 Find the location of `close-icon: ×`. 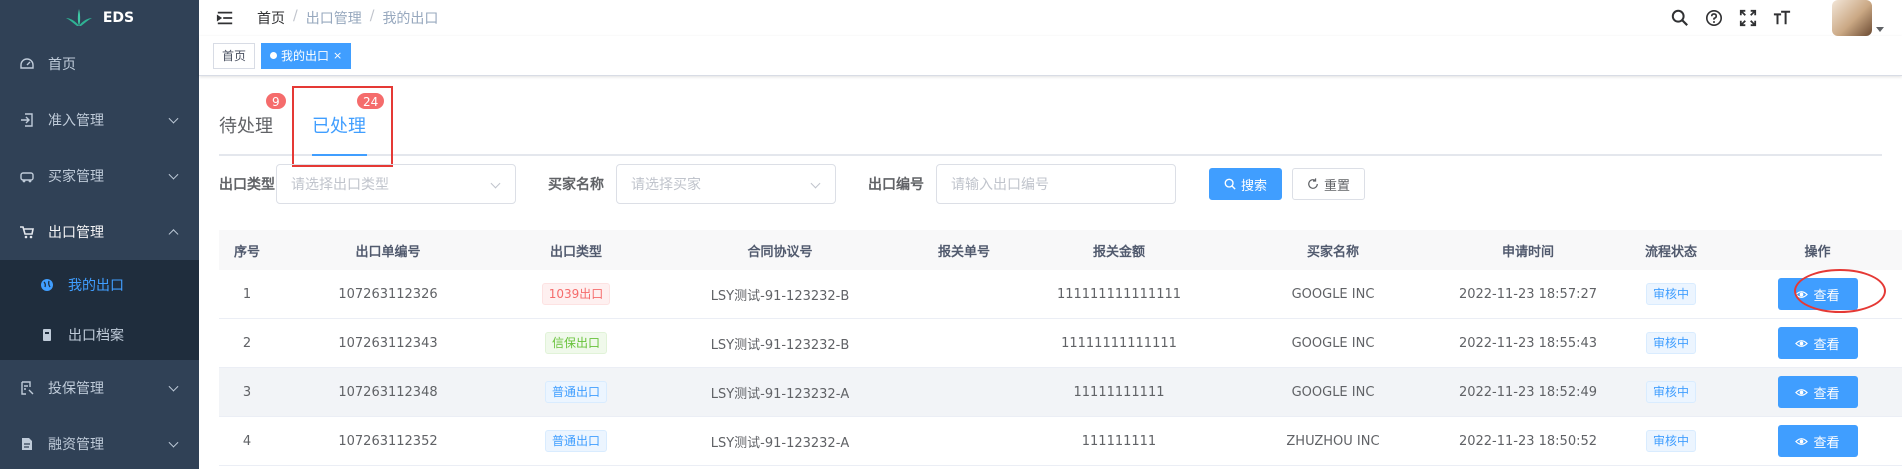

close-icon: × is located at coordinates (337, 56).